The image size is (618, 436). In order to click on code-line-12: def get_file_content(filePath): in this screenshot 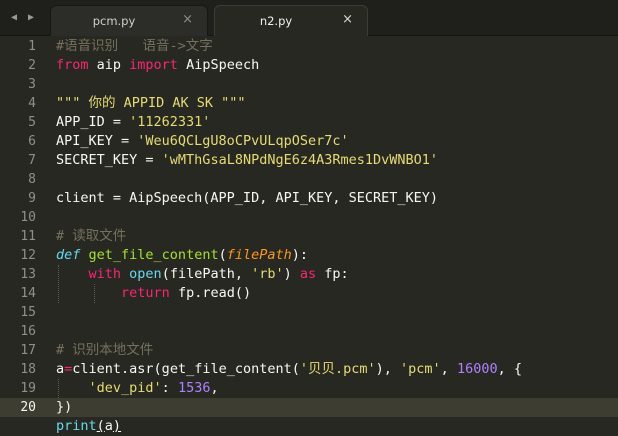, I will do `click(337, 255)`.